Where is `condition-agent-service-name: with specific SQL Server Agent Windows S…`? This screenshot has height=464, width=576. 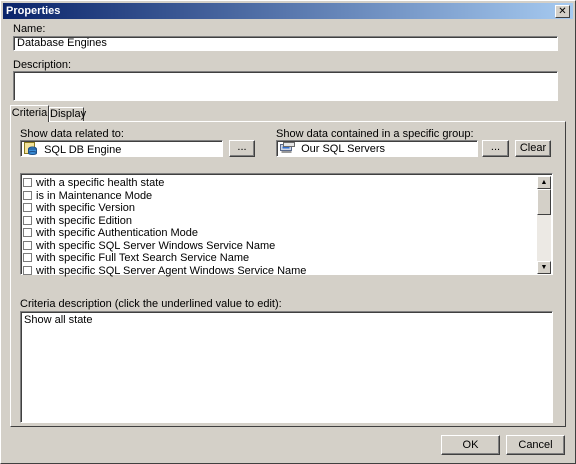 condition-agent-service-name: with specific SQL Server Agent Windows S… is located at coordinates (164, 271).